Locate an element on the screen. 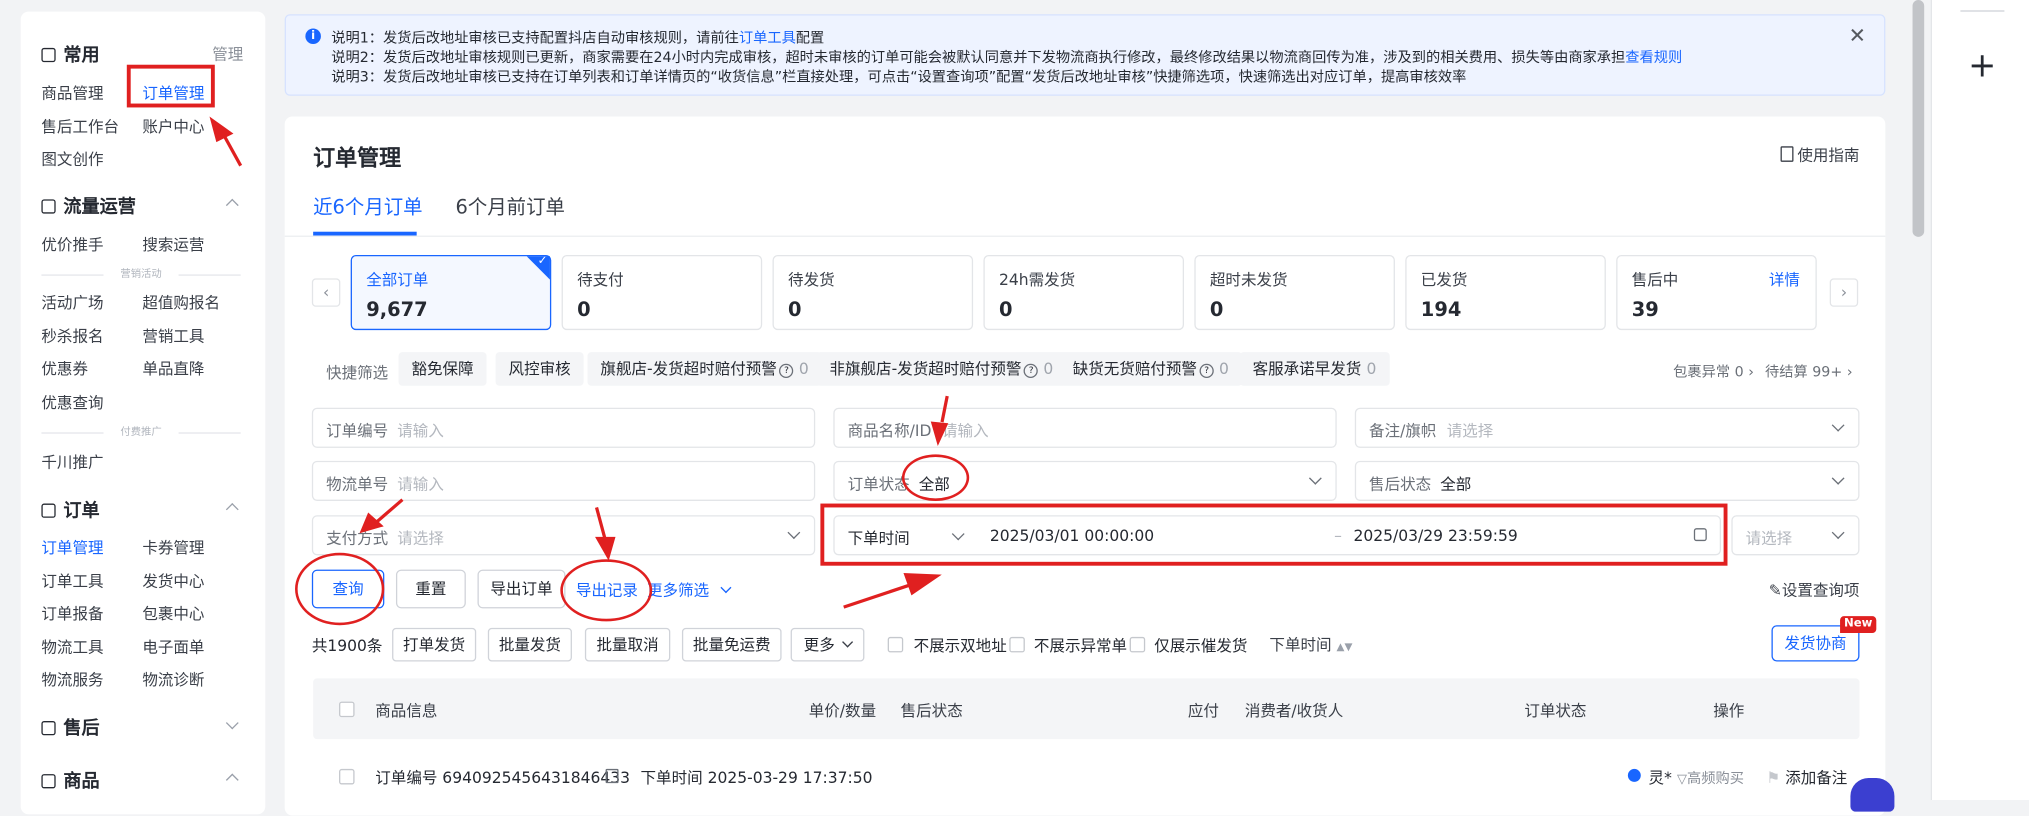 Image resolution: width=2029 pixels, height=816 pixels. arrow-to-product-field is located at coordinates (944, 409).